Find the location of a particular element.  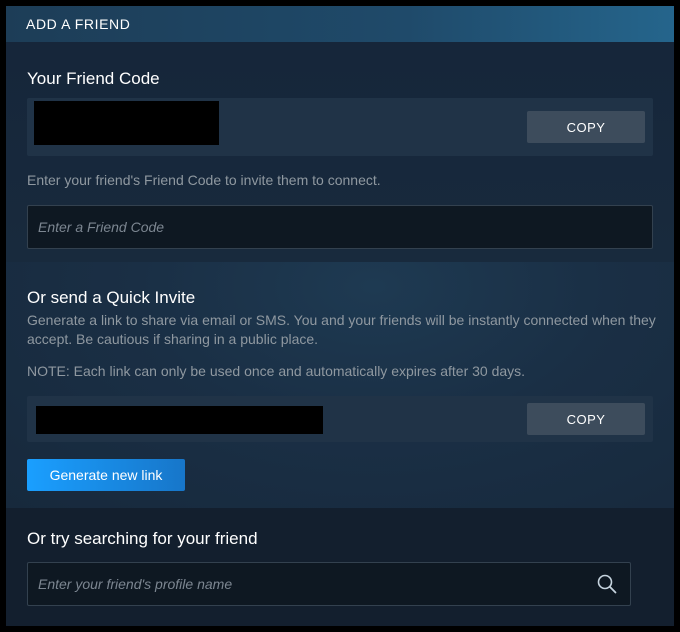

friend-code-title: Your Friend Code is located at coordinates (93, 78).